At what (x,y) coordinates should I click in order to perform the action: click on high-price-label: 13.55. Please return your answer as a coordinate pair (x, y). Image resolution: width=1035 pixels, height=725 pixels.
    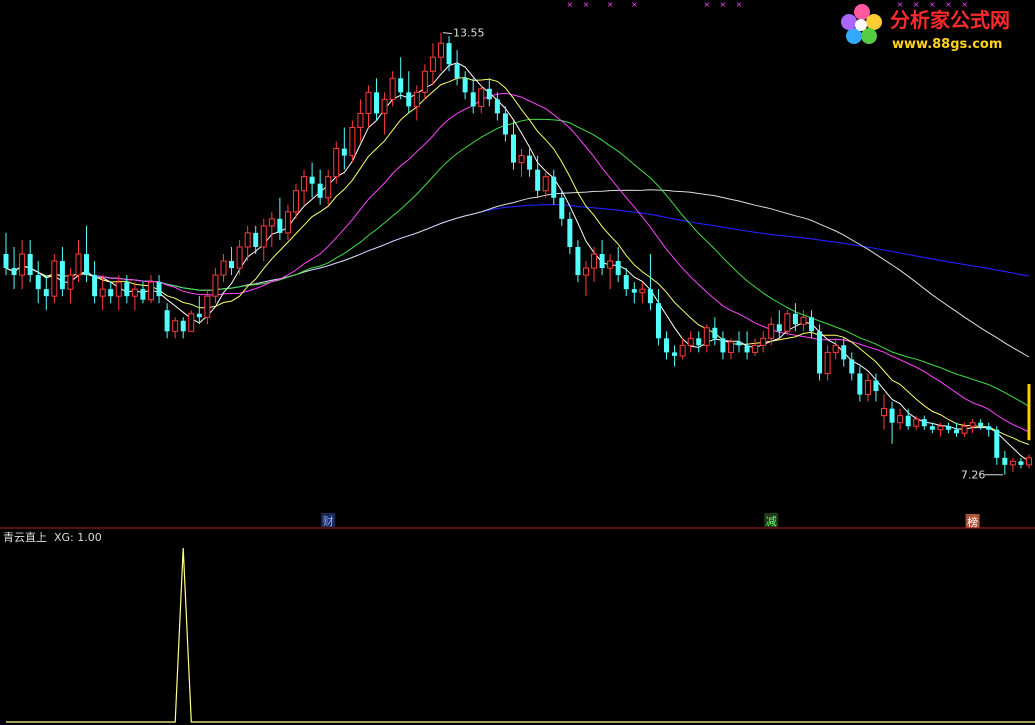
    Looking at the image, I should click on (469, 33).